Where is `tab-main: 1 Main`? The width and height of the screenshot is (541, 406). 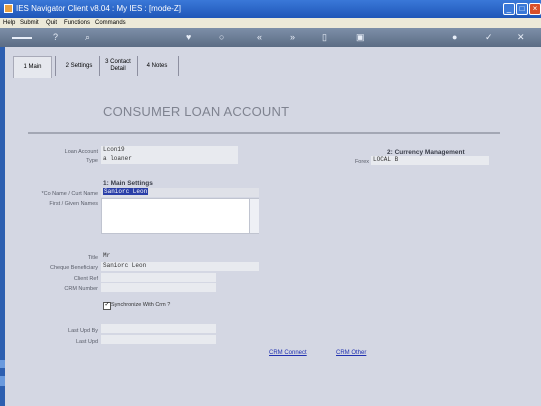
tab-main: 1 Main is located at coordinates (32, 67).